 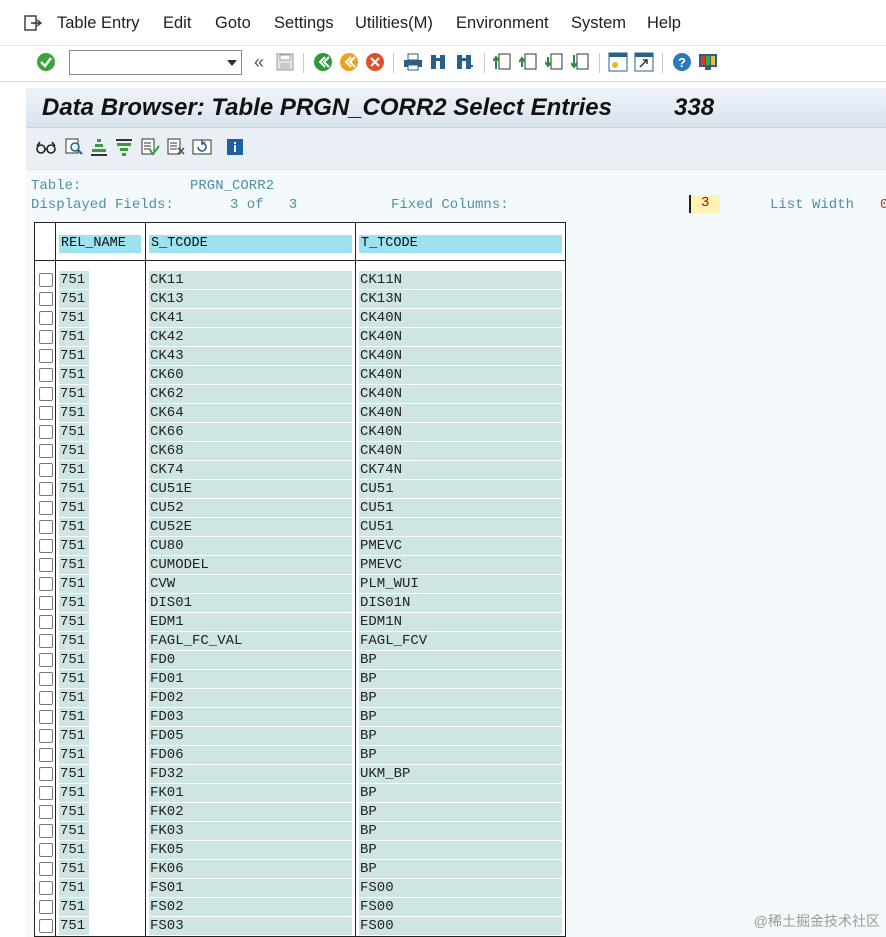 I want to click on cell-t-tcode: FAGL_FCV, so click(x=460, y=641).